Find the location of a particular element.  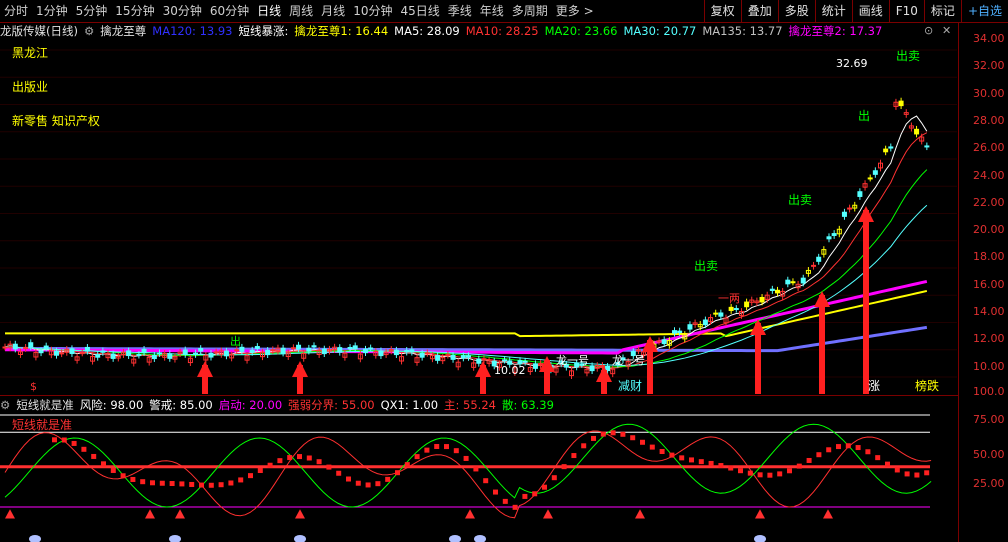

risk-value: 风险: 98.00 is located at coordinates (111, 404).